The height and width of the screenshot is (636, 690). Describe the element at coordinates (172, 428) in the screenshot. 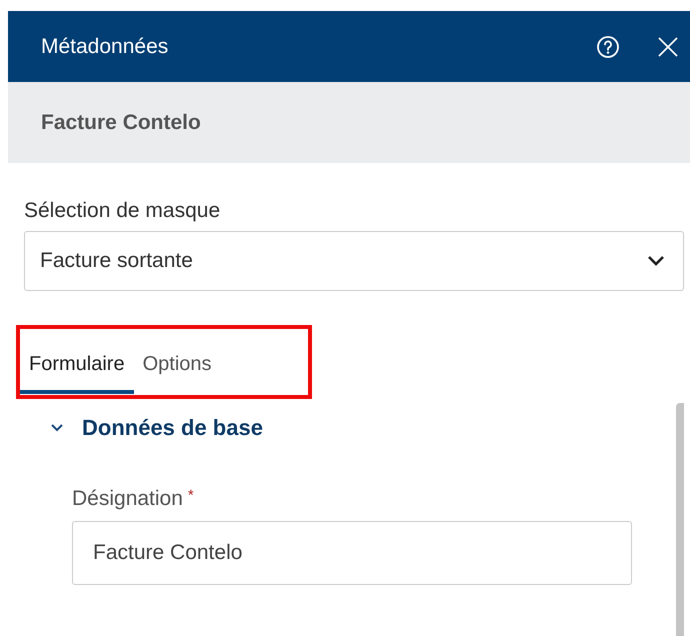

I see `section-title: Données de base` at that location.